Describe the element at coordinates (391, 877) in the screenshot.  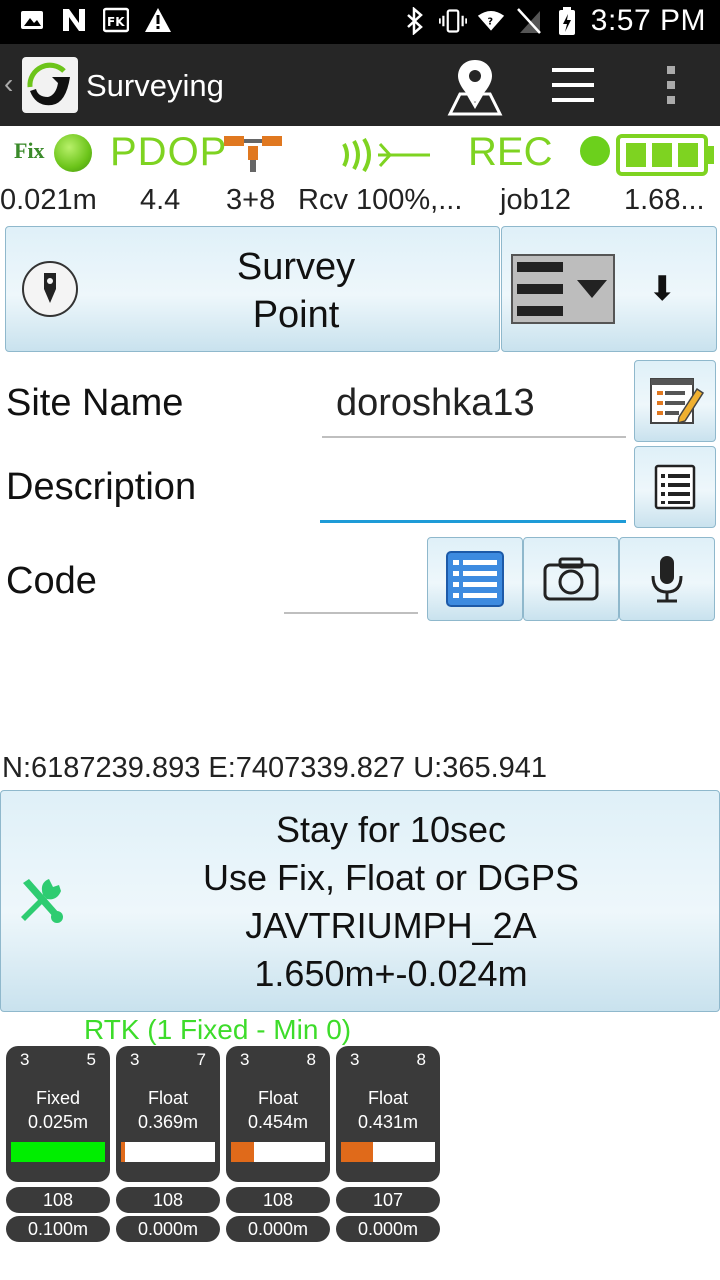
I see `stay-line2: Use Fix, Float or DGPS` at that location.